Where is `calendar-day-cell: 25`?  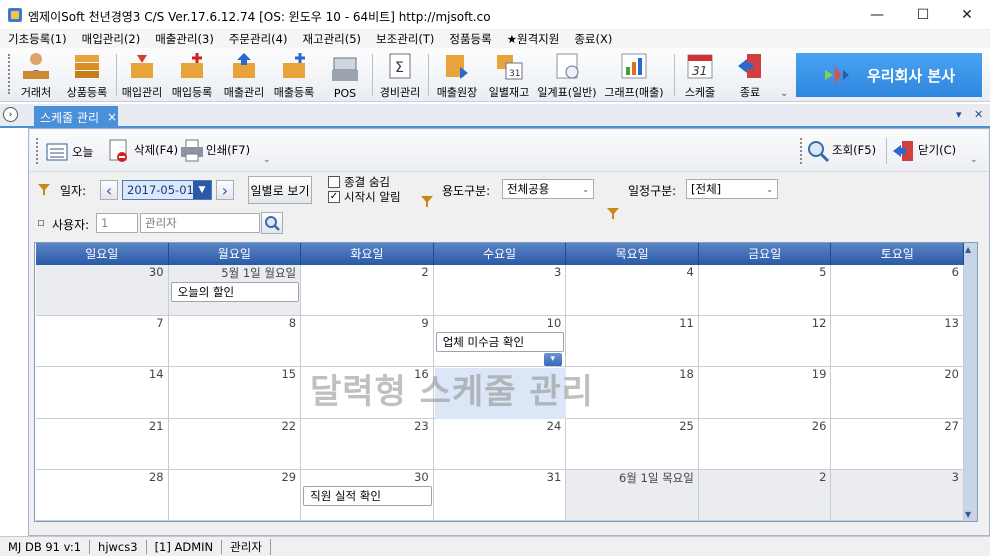 calendar-day-cell: 25 is located at coordinates (632, 444).